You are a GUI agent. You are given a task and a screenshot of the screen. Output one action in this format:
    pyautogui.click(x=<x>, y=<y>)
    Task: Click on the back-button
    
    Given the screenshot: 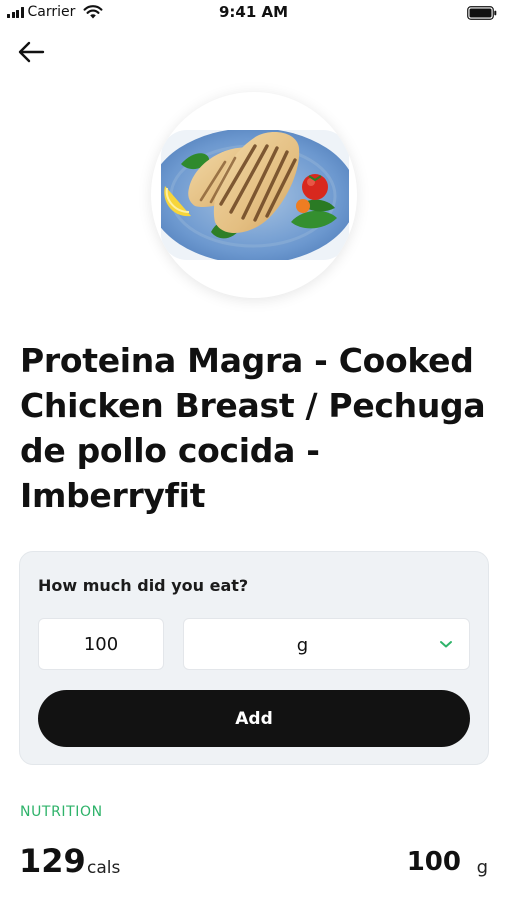 What is the action you would take?
    pyautogui.click(x=32, y=52)
    